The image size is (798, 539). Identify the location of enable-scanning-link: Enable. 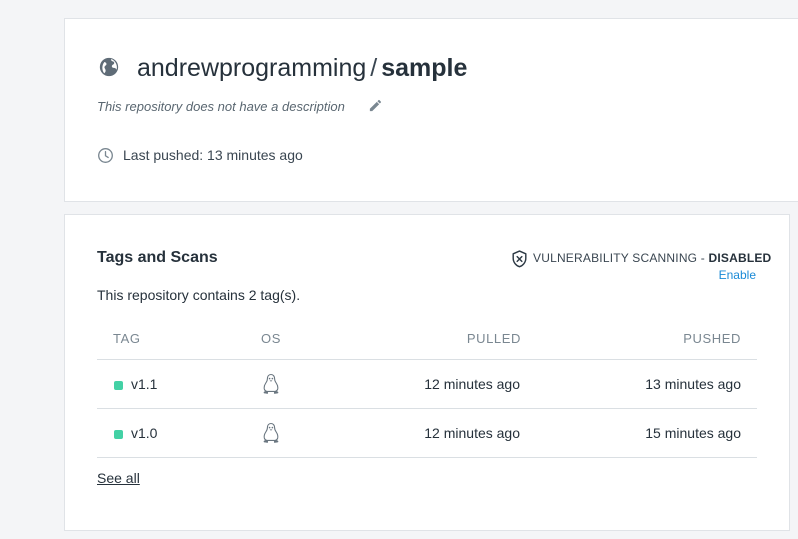
(737, 275).